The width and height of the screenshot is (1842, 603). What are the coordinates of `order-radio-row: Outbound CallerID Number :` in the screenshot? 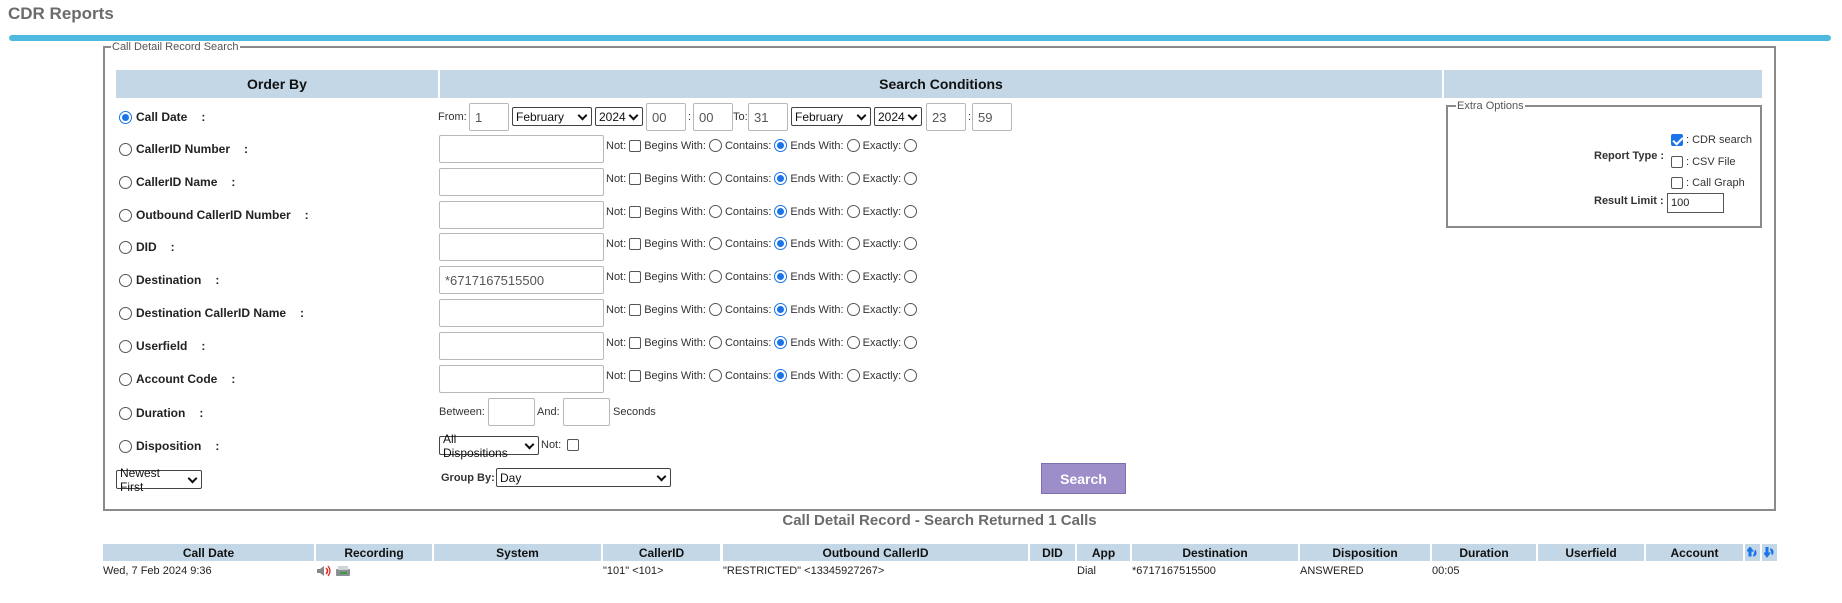 It's located at (214, 215).